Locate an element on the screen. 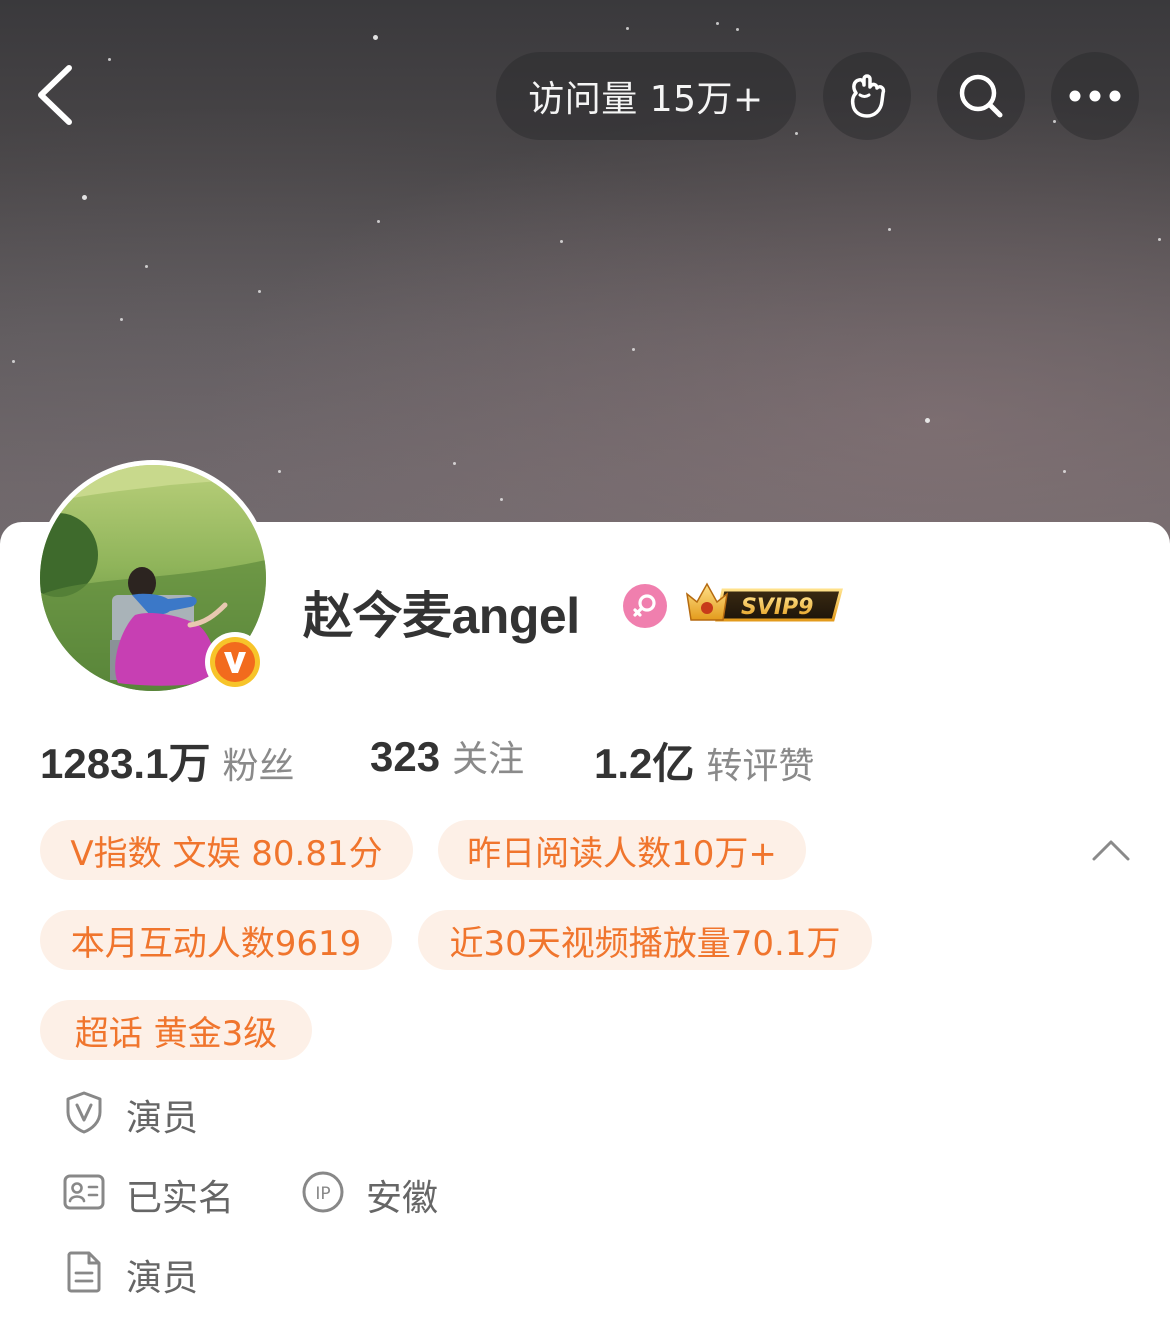 This screenshot has width=1170, height=1325. tag-super-topic: 超话 黄金3级 is located at coordinates (176, 1030).